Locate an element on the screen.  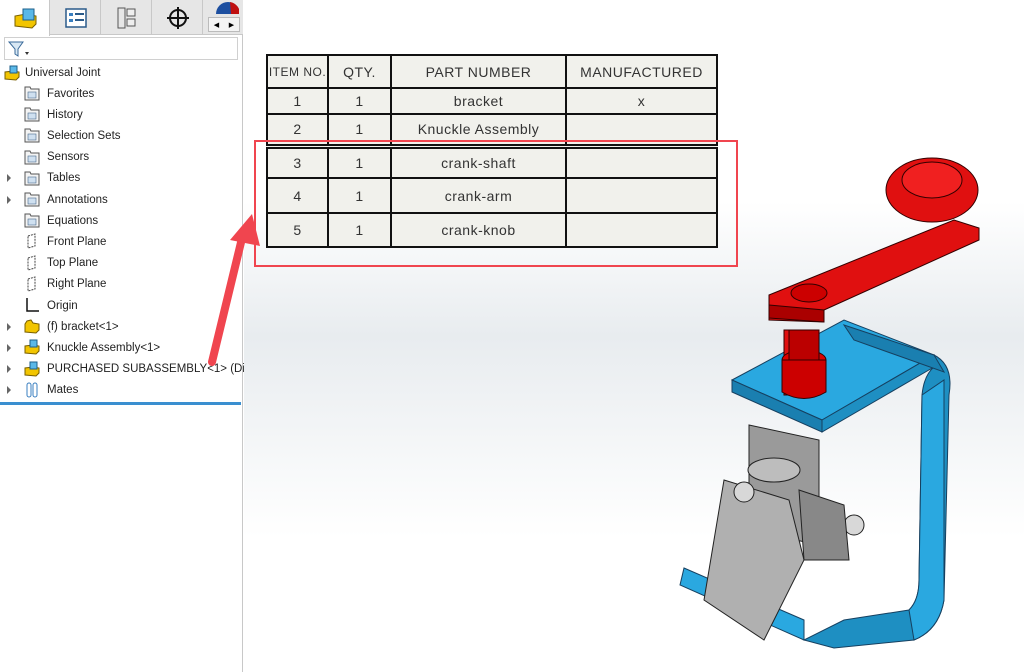
history-folder-icon is located at coordinates (32, 114).